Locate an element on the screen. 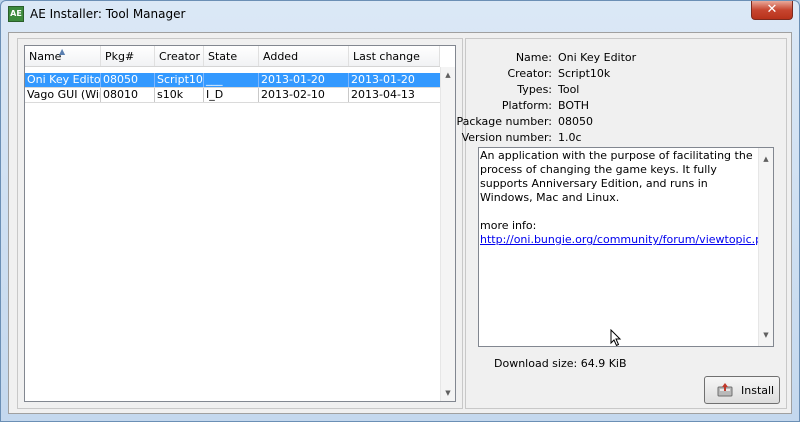  detail-types-row: Types: Tool is located at coordinates (626, 91).